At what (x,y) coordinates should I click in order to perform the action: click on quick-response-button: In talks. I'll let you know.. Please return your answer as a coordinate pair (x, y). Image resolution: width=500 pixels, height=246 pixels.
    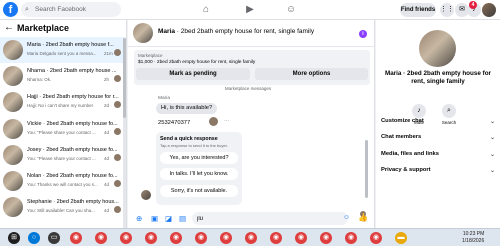
    Looking at the image, I should click on (199, 174).